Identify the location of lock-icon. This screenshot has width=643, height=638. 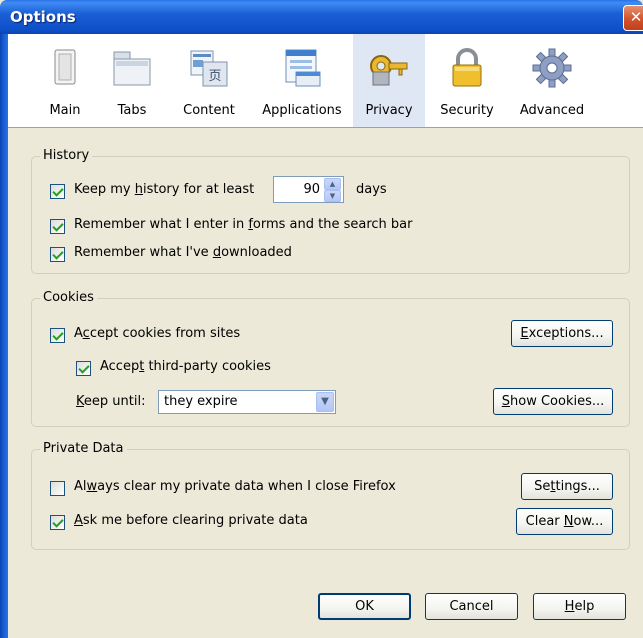
(467, 68).